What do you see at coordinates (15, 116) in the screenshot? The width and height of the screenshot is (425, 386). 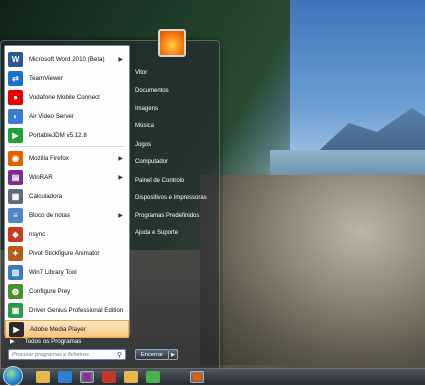 I see `airvideo-icon: ◐` at bounding box center [15, 116].